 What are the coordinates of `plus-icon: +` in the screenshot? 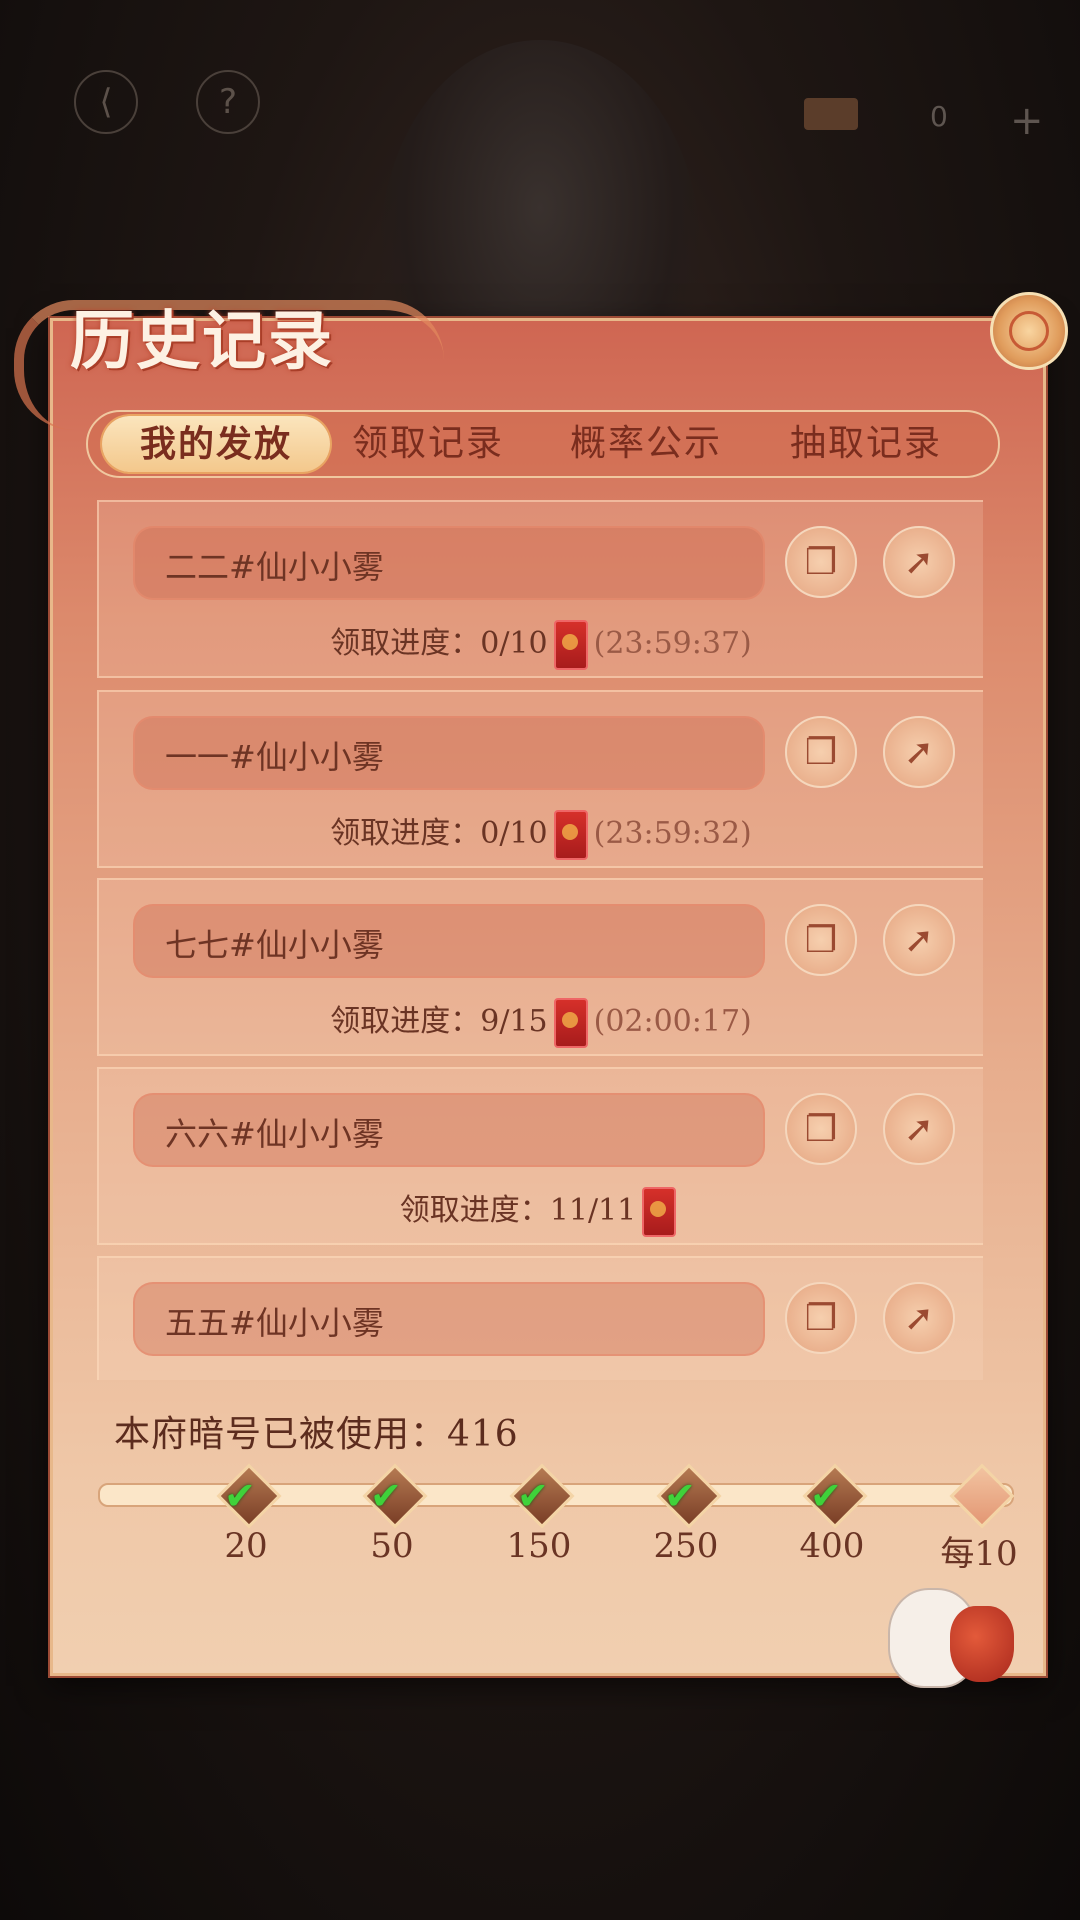 It's located at (1027, 121).